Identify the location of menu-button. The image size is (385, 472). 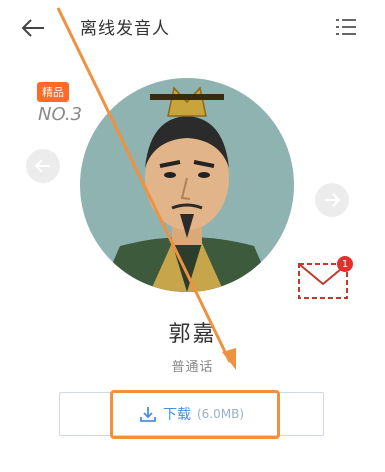
(346, 27).